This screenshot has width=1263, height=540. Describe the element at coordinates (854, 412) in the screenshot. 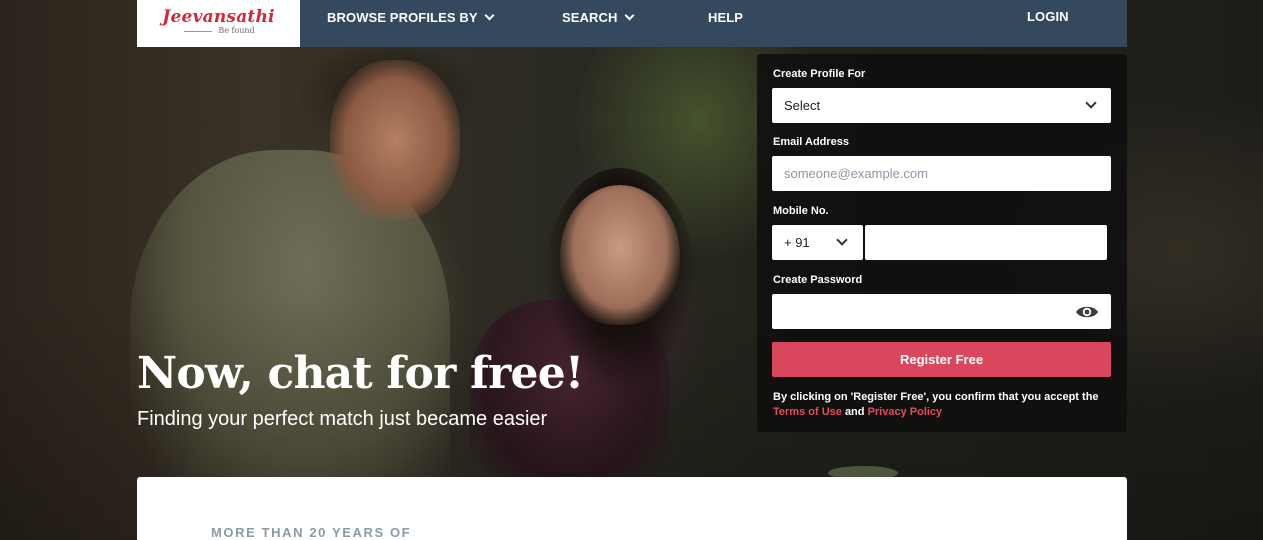

I see `consent-and: and` at that location.